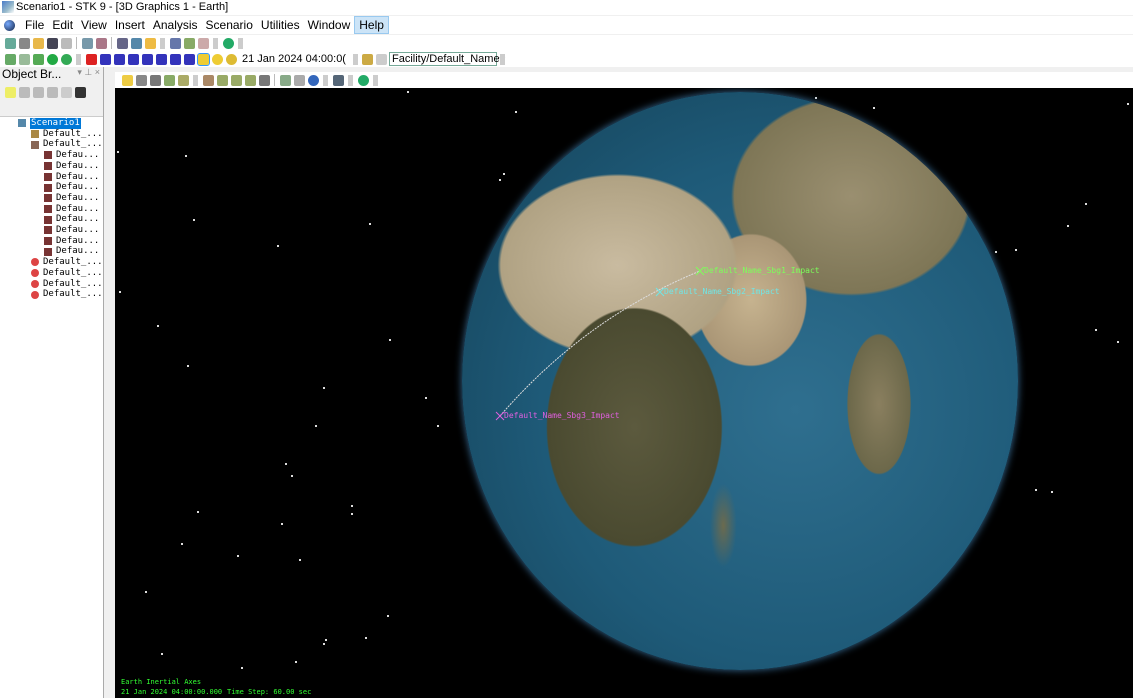 The height and width of the screenshot is (698, 1133). Describe the element at coordinates (313, 80) in the screenshot. I see `earth-icon` at that location.